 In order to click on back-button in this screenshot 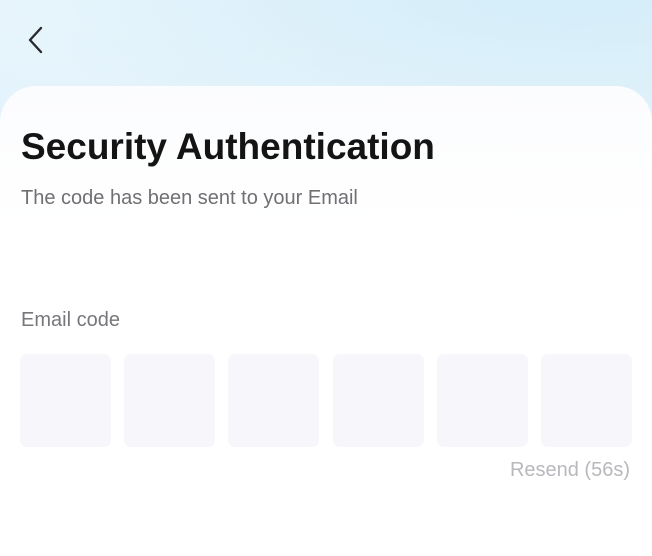, I will do `click(36, 40)`.